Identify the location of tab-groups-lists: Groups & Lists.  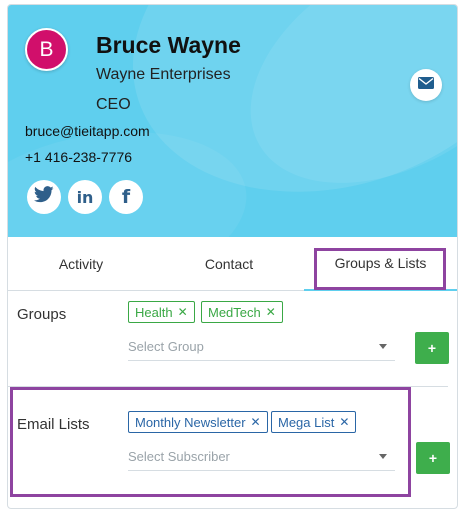
(380, 264).